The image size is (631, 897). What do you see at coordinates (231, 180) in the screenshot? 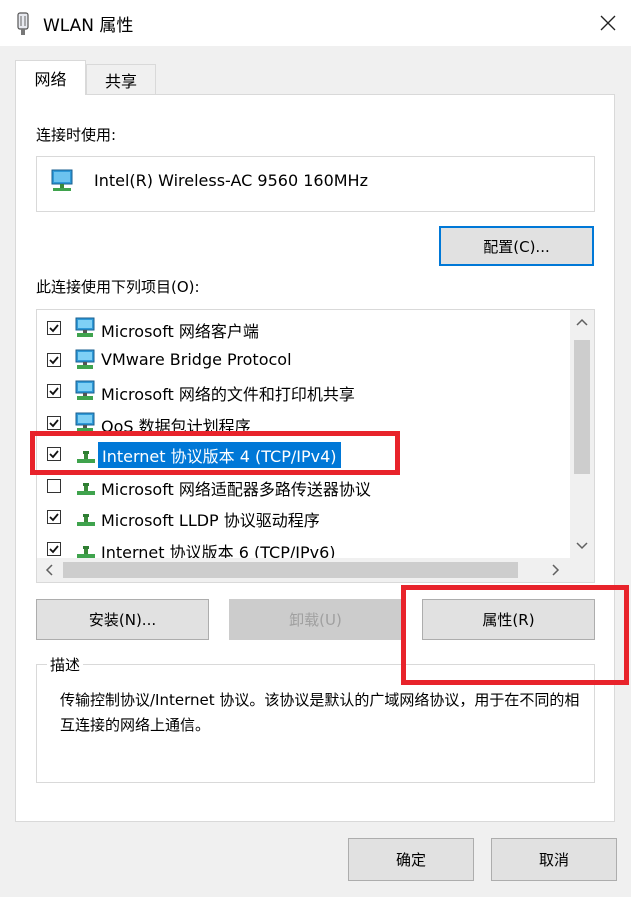
I see `adapter-name: Intel(R) Wireless-AC 9560 160MHz` at bounding box center [231, 180].